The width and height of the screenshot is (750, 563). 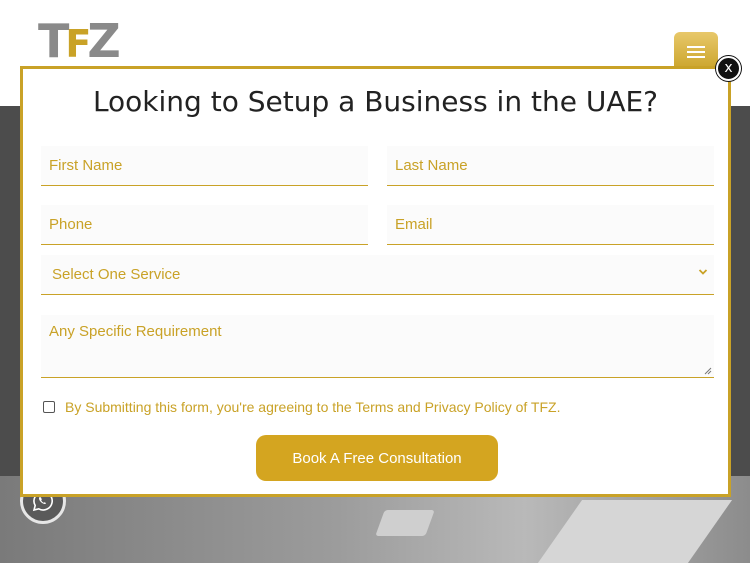 I want to click on phone-input, so click(x=204, y=224).